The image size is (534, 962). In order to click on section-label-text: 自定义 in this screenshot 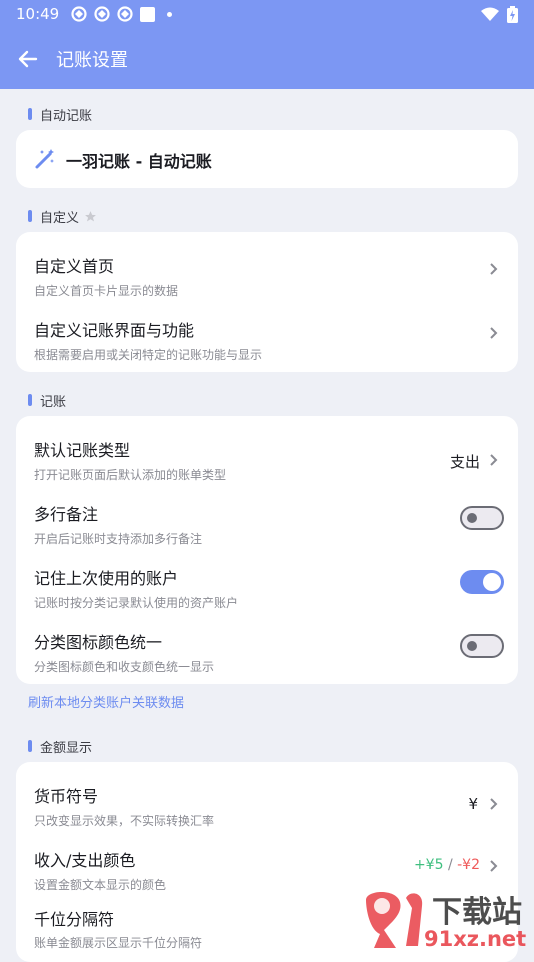, I will do `click(60, 218)`.